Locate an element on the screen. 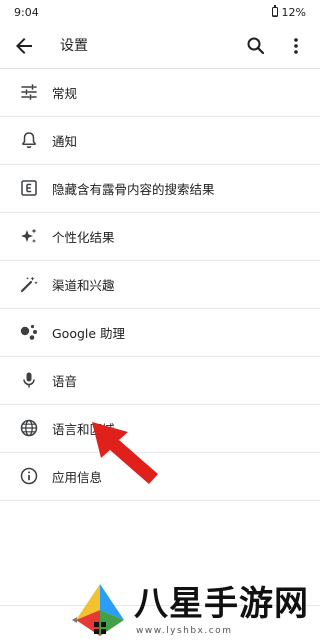 This screenshot has height=644, width=320. settings-item-label: Google 助理 is located at coordinates (89, 333).